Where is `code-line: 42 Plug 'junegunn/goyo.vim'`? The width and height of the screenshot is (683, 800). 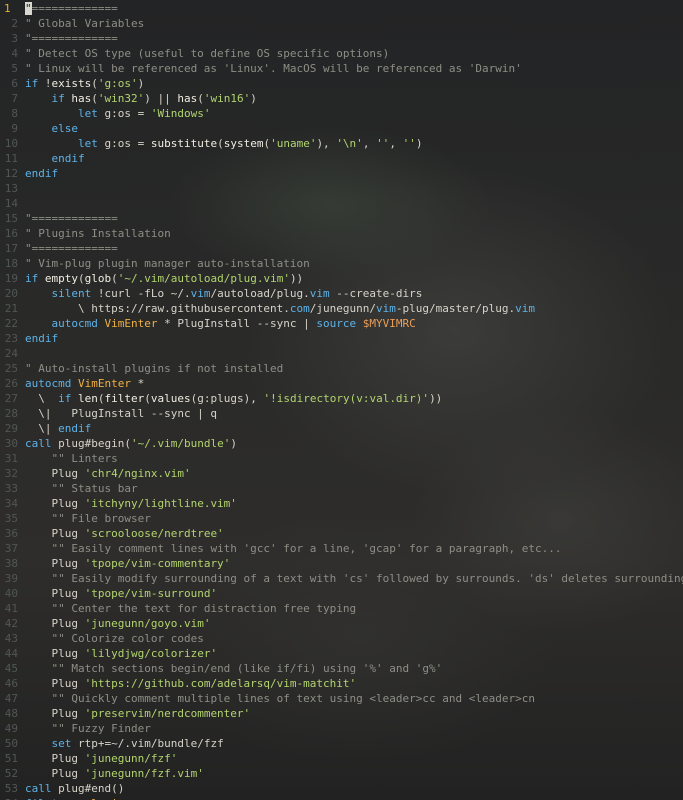
code-line: 42 Plug 'junegunn/goyo.vim' is located at coordinates (341, 623).